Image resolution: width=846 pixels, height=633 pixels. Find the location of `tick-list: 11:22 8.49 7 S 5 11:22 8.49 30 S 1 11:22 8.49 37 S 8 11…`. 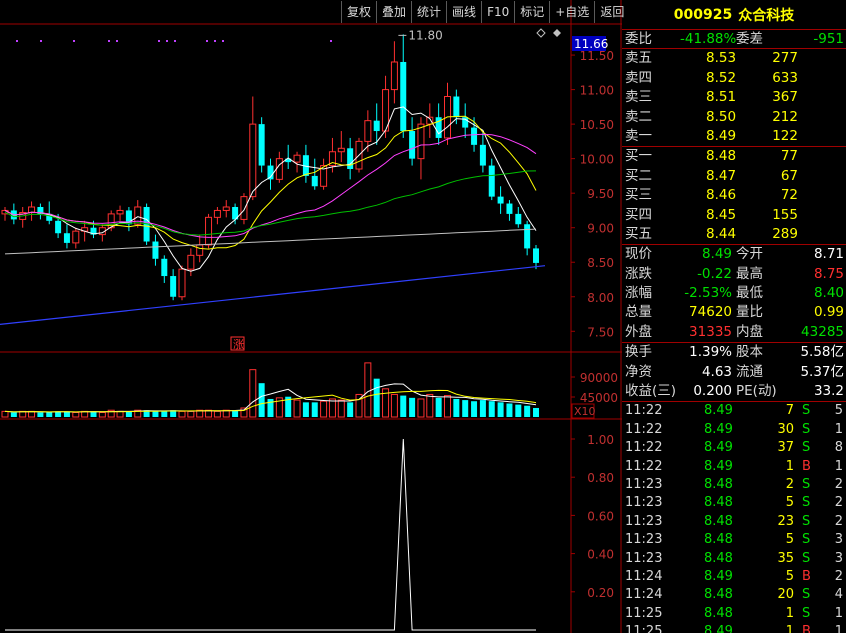

tick-list: 11:22 8.49 7 S 5 11:22 8.49 30 S 1 11:22 8.49 37 S 8 11… is located at coordinates (734, 517).